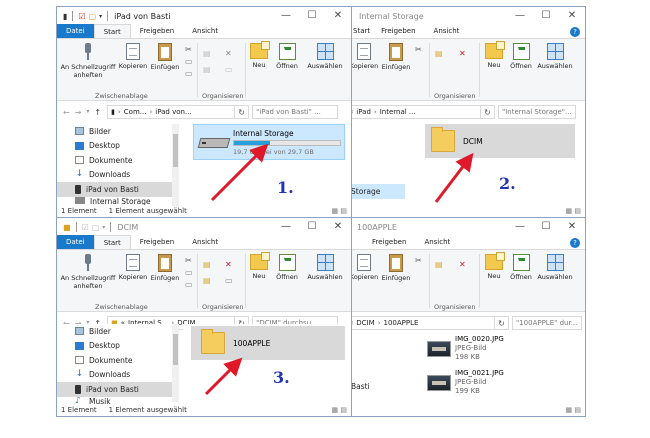 The height and width of the screenshot is (438, 650). What do you see at coordinates (465, 348) in the screenshot?
I see `file-item: IMG_0020.JPG JPEG-Bild 198 KB` at bounding box center [465, 348].